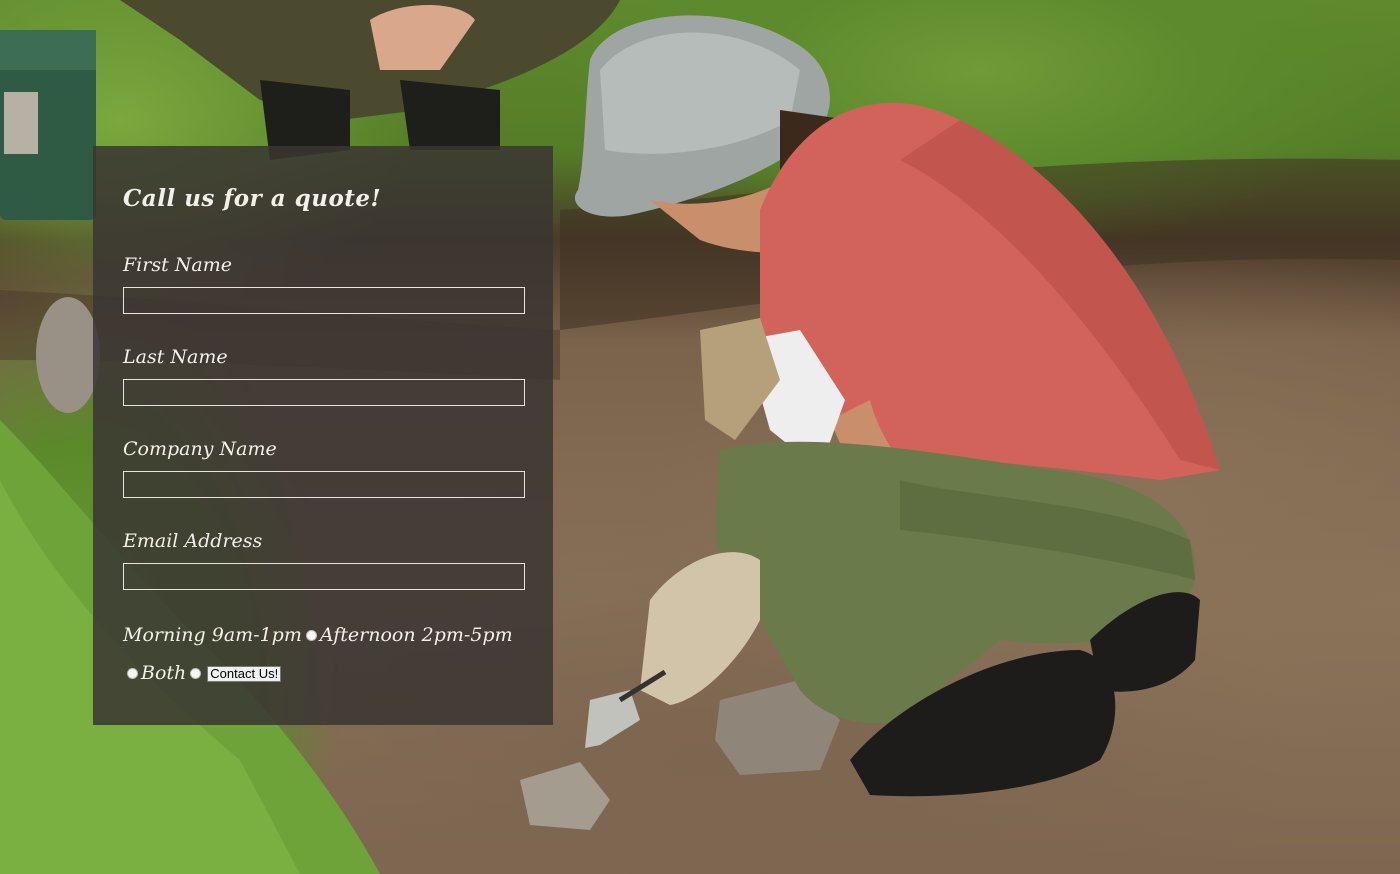  Describe the element at coordinates (324, 300) in the screenshot. I see `first-name-input` at that location.